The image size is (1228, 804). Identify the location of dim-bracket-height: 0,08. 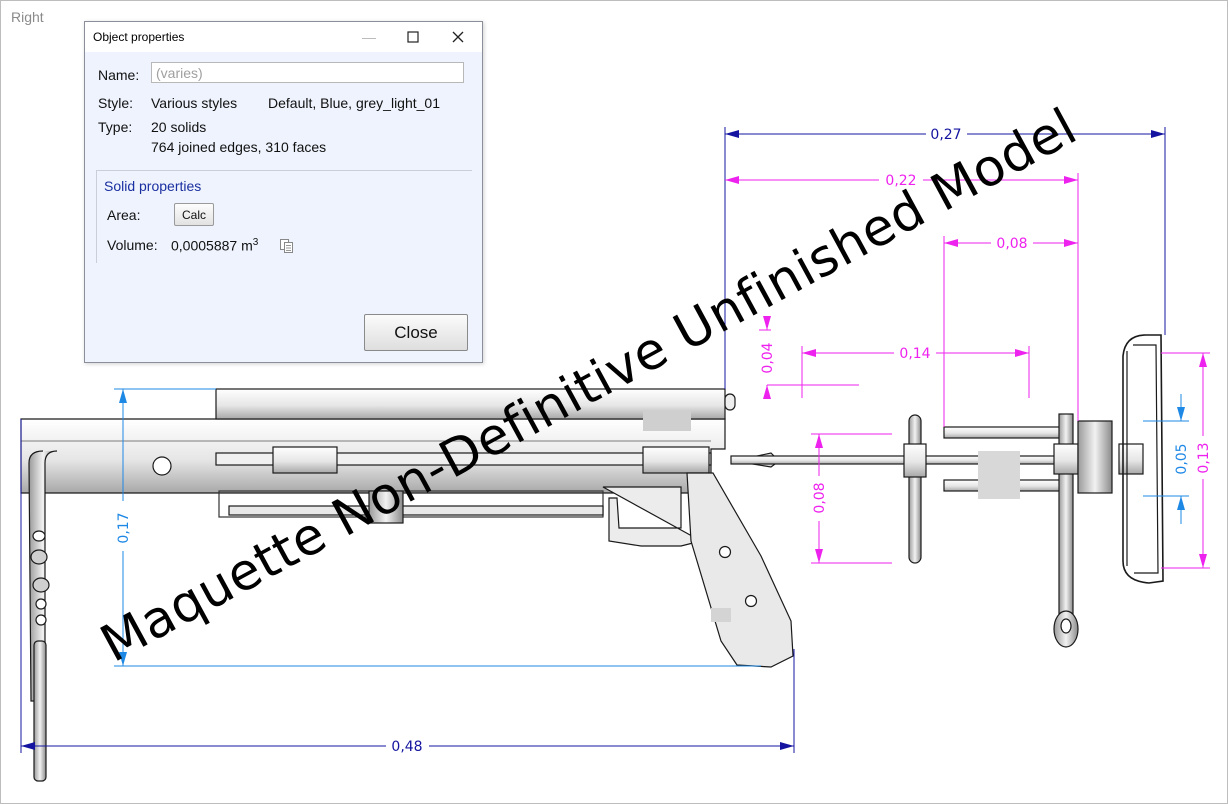
(851, 498).